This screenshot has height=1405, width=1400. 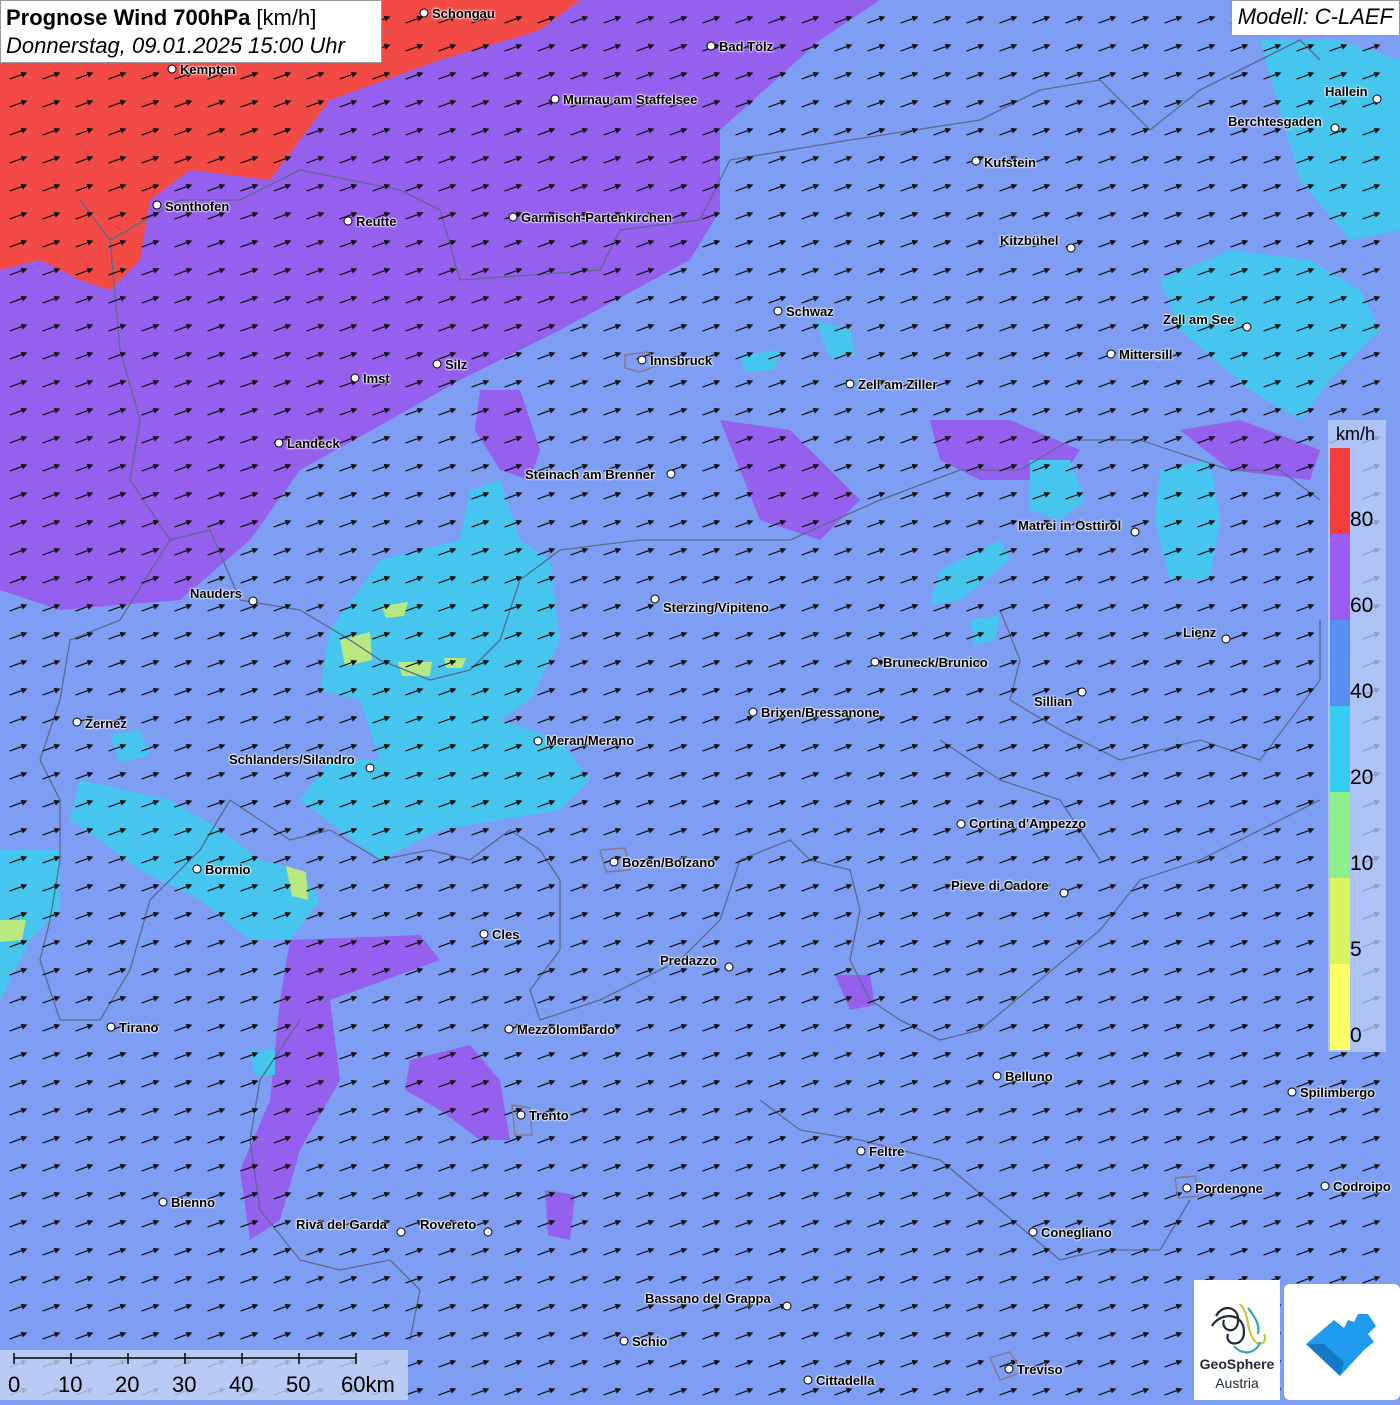 What do you see at coordinates (689, 960) in the screenshot?
I see `city-label: Predazzo` at bounding box center [689, 960].